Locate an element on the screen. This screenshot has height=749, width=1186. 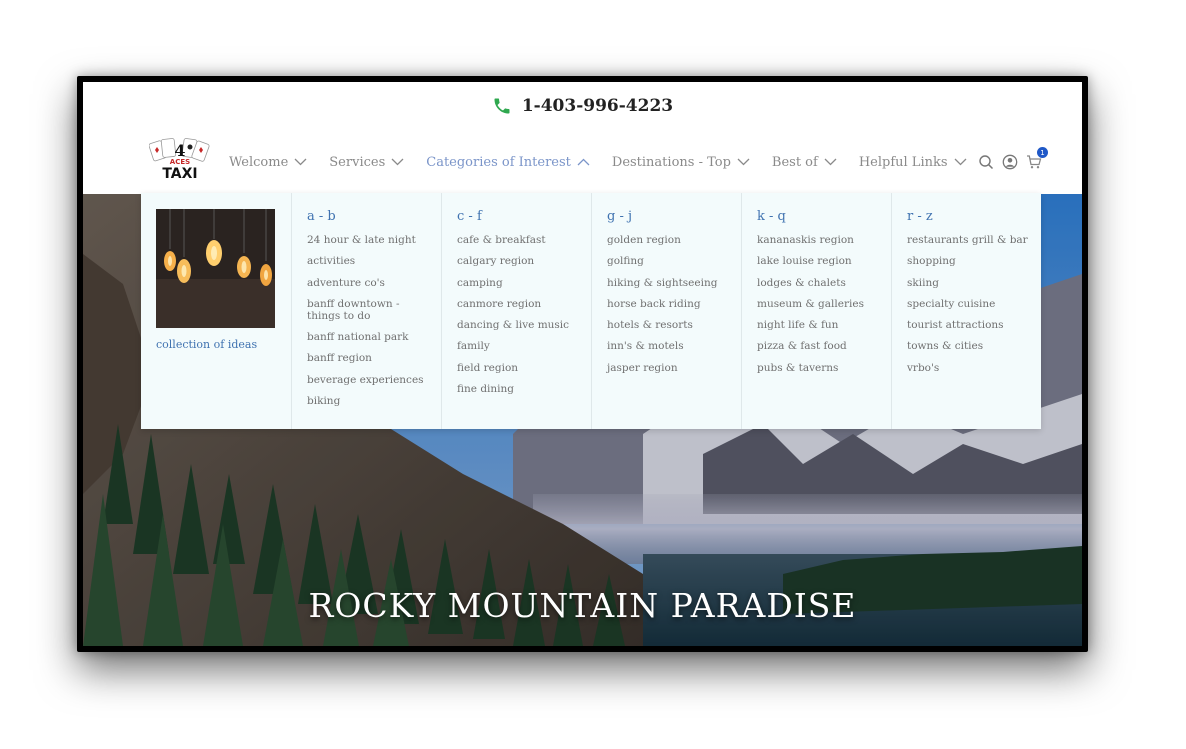
chevron-up-icon is located at coordinates (583, 162).